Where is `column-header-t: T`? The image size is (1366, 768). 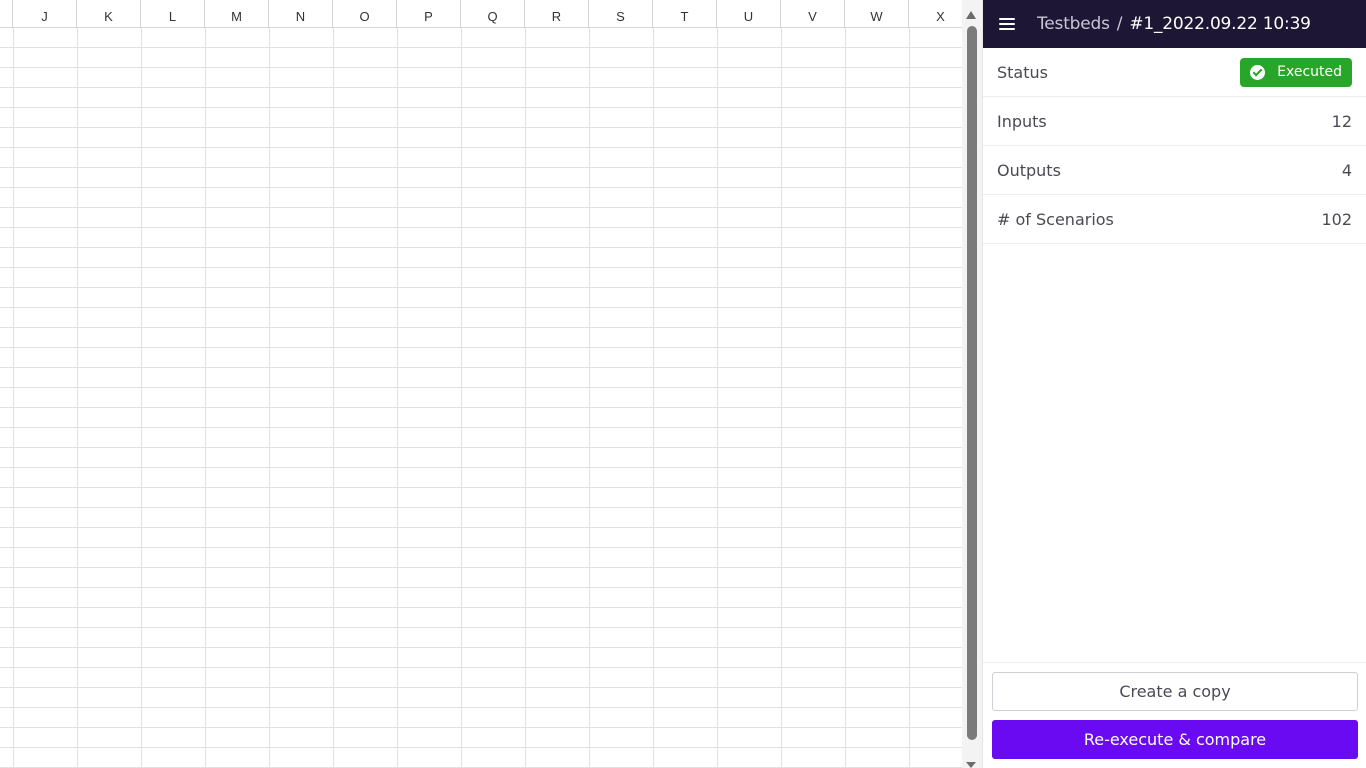 column-header-t: T is located at coordinates (685, 14).